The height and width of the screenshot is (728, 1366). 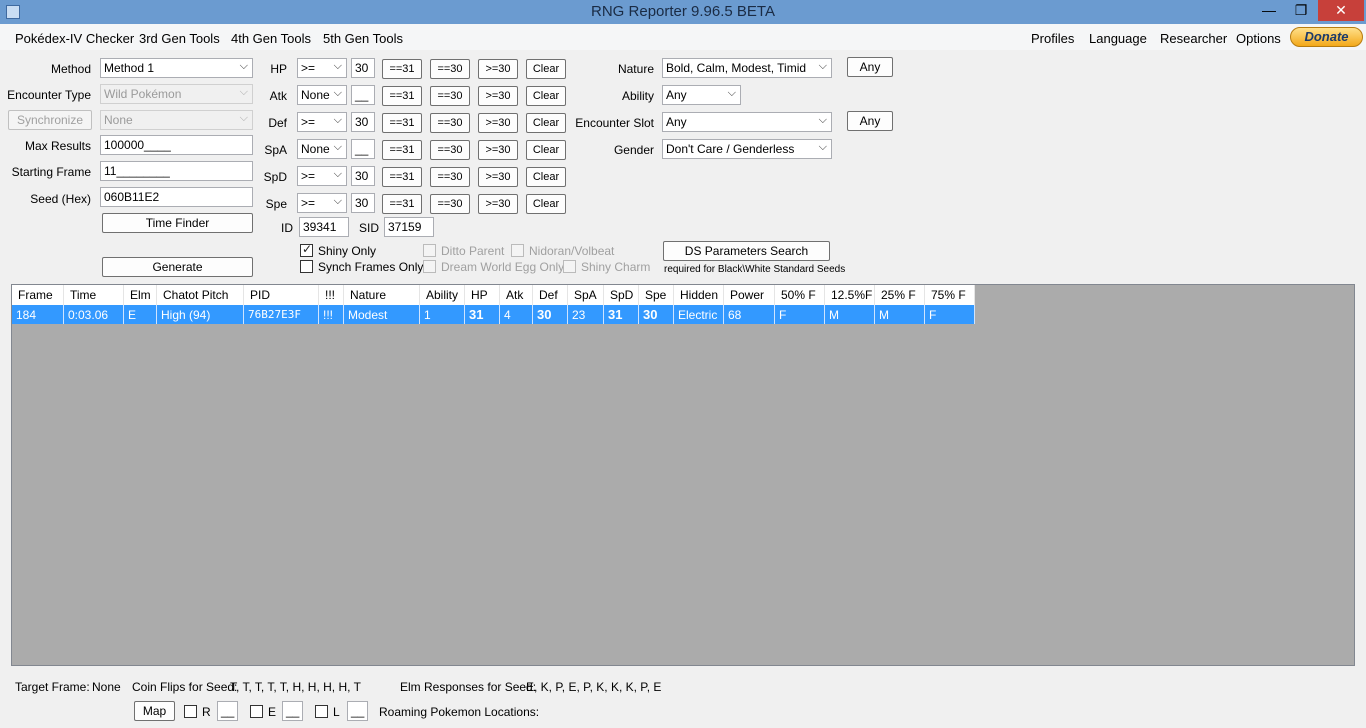 What do you see at coordinates (1258, 38) in the screenshot?
I see `menu-options: Options` at bounding box center [1258, 38].